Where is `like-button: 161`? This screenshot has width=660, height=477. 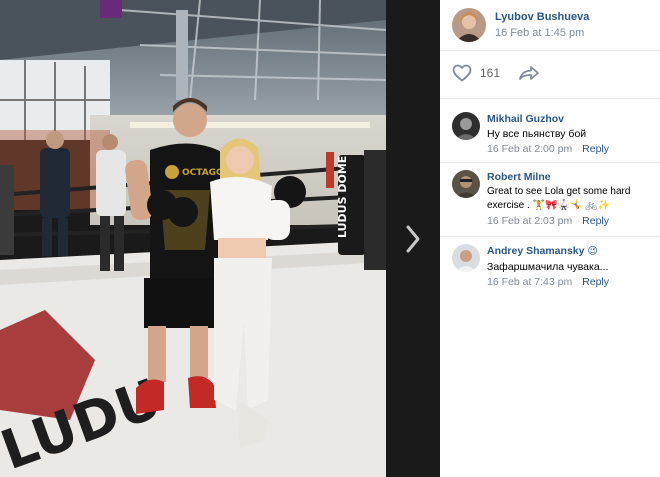
like-button: 161 is located at coordinates (476, 73).